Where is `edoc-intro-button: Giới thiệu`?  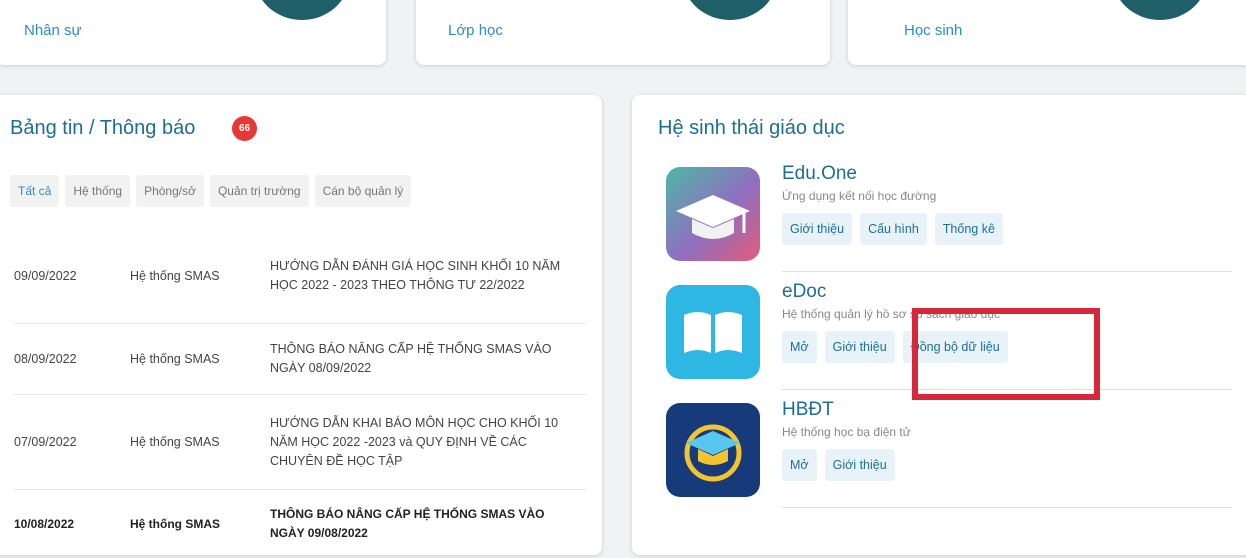 edoc-intro-button: Giới thiệu is located at coordinates (860, 347).